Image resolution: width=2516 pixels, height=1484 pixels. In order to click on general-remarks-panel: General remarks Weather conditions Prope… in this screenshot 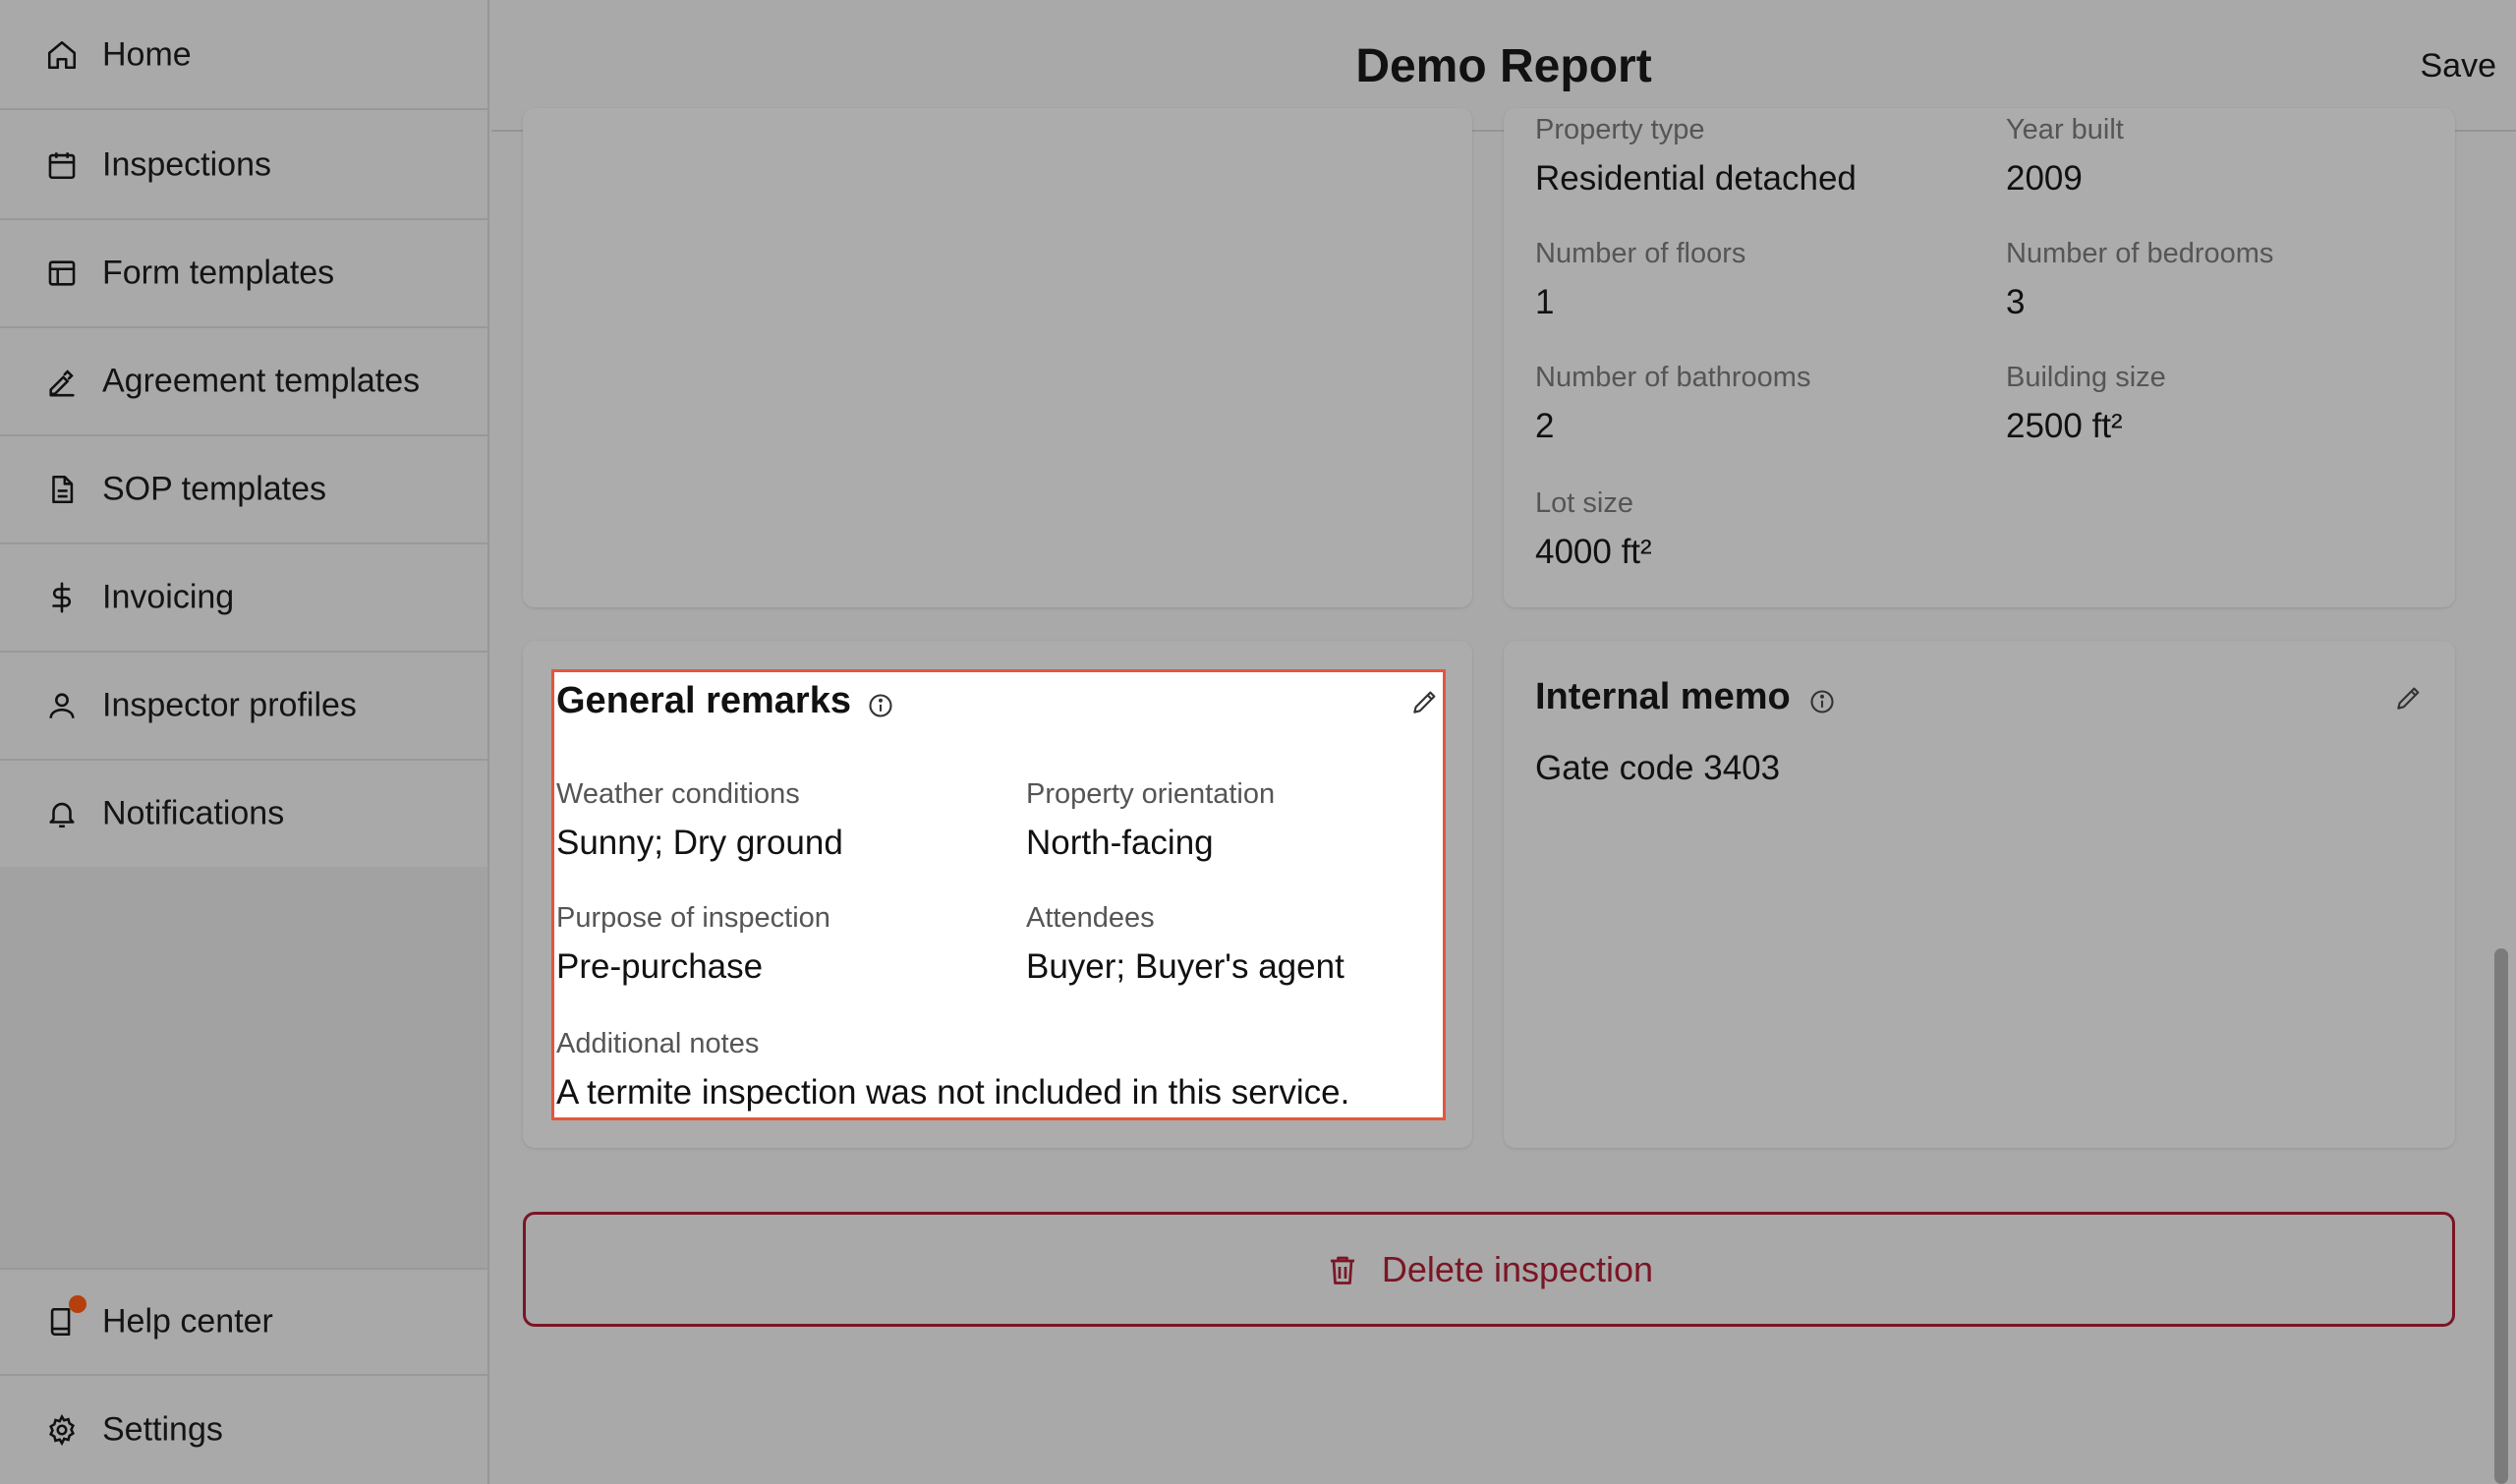, I will do `click(998, 894)`.